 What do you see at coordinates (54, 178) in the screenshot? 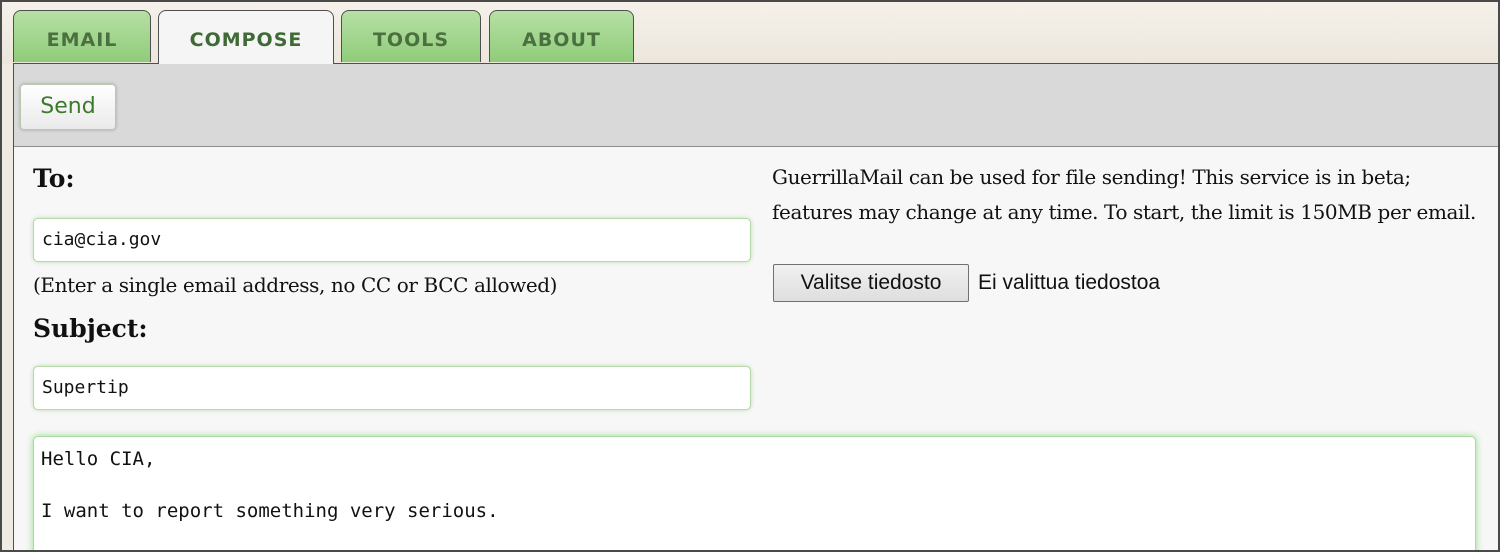
I see `to-label: To:` at bounding box center [54, 178].